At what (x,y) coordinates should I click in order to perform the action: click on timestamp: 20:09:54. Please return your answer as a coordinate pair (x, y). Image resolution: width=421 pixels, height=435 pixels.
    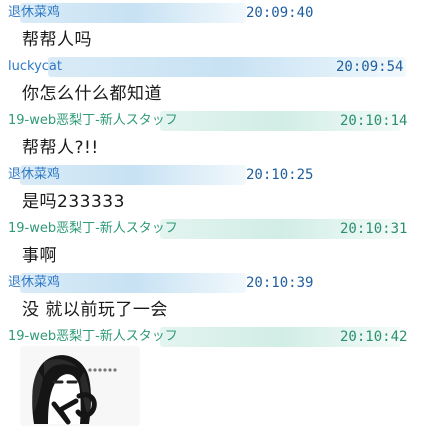
    Looking at the image, I should click on (370, 67).